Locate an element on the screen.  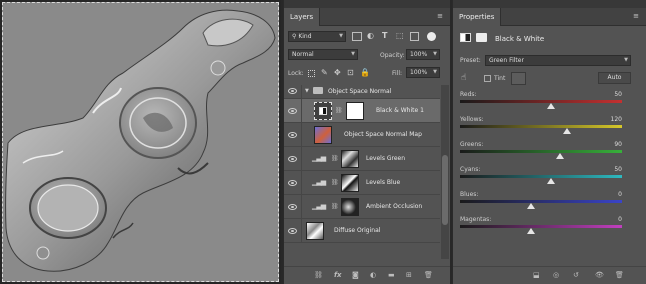
layer-row: ⛓ Black & White 1 is located at coordinates (362, 111).